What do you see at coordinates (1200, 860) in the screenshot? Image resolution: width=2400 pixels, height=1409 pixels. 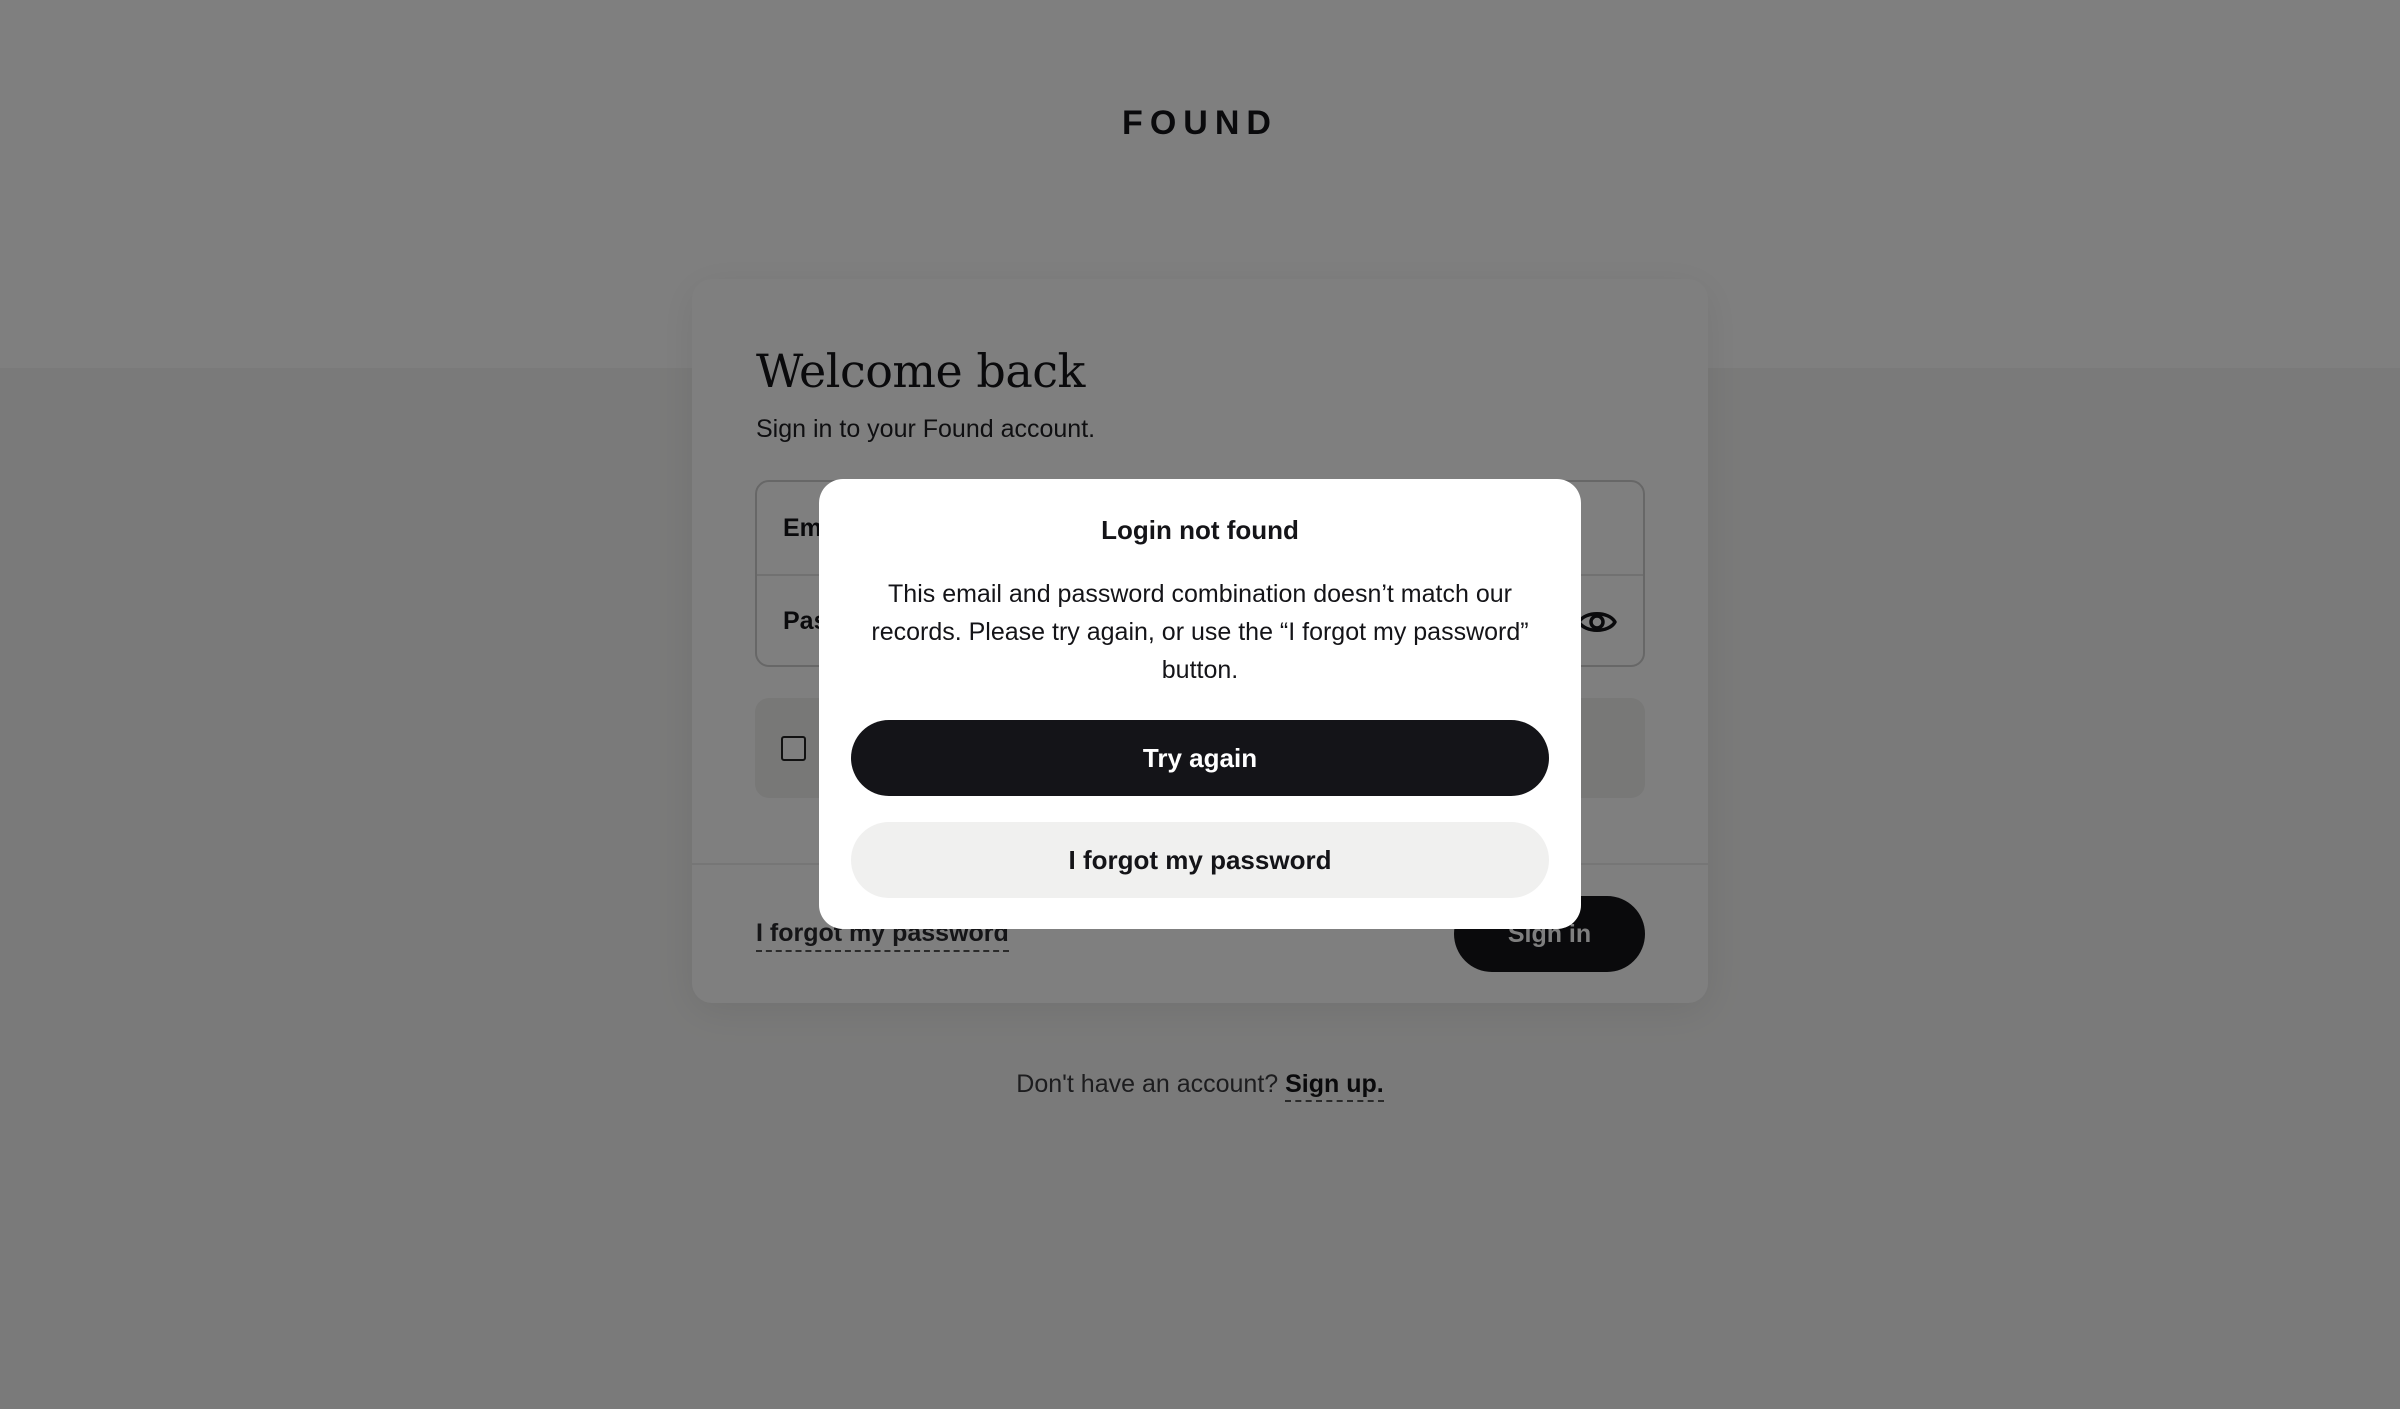 I see `forgot-password-button: I forgot my password` at bounding box center [1200, 860].